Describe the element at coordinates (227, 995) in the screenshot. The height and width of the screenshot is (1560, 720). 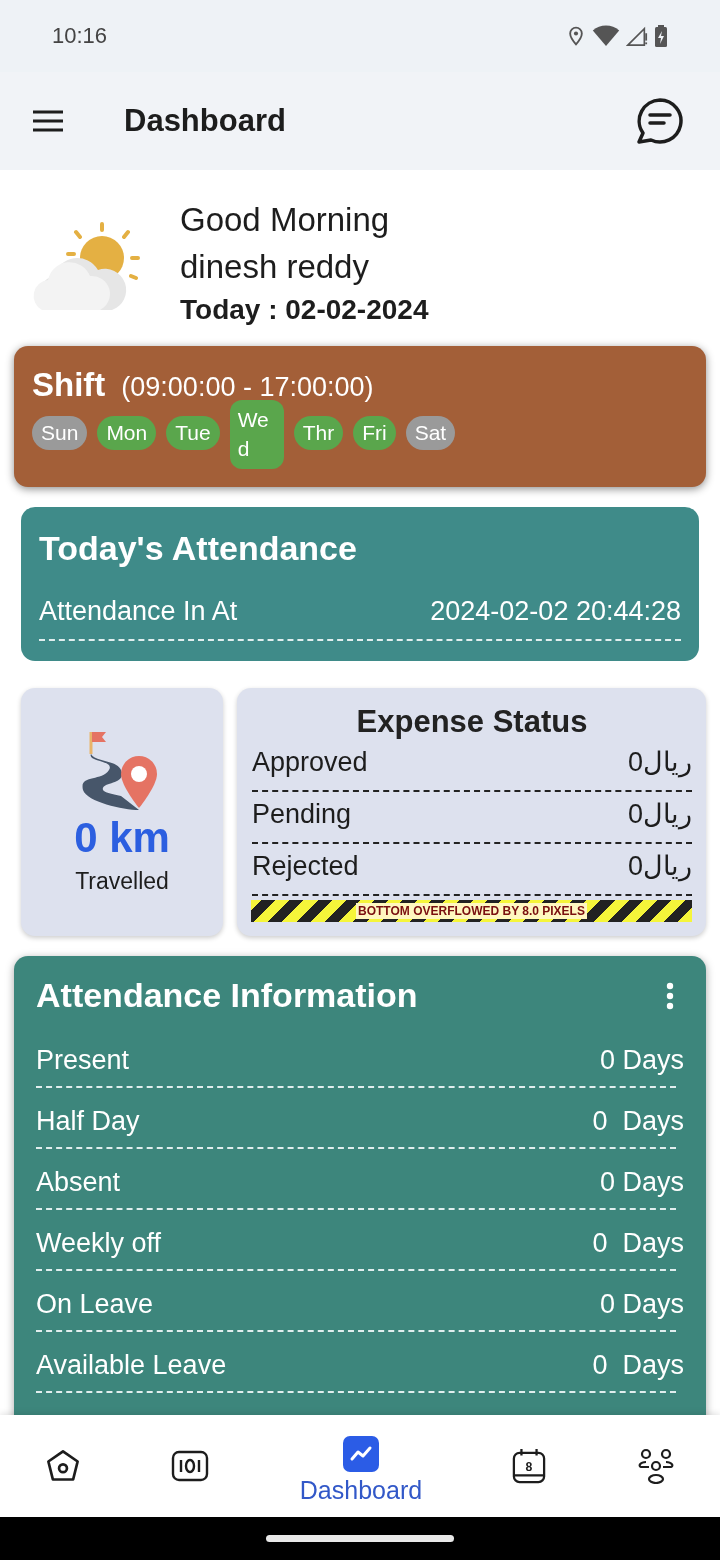
I see `card-title: Attendance Information` at that location.